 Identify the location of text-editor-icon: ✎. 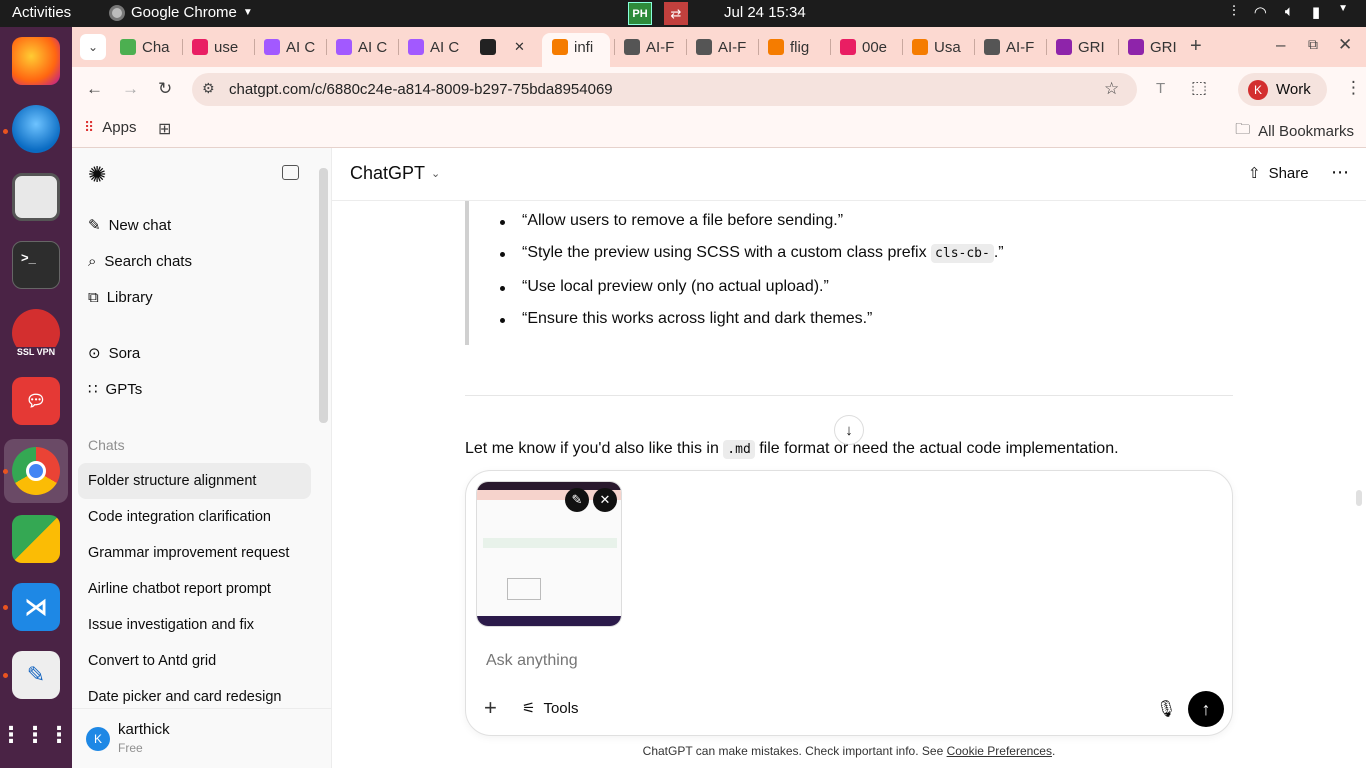
(36, 675).